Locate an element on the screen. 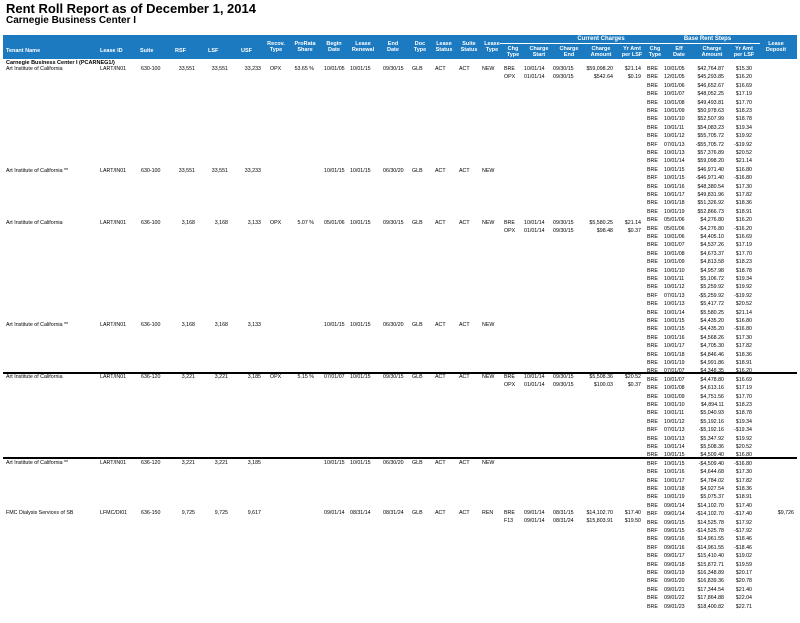 This screenshot has height=623, width=800. rent-step-cell: $4,673.37 is located at coordinates (712, 253).